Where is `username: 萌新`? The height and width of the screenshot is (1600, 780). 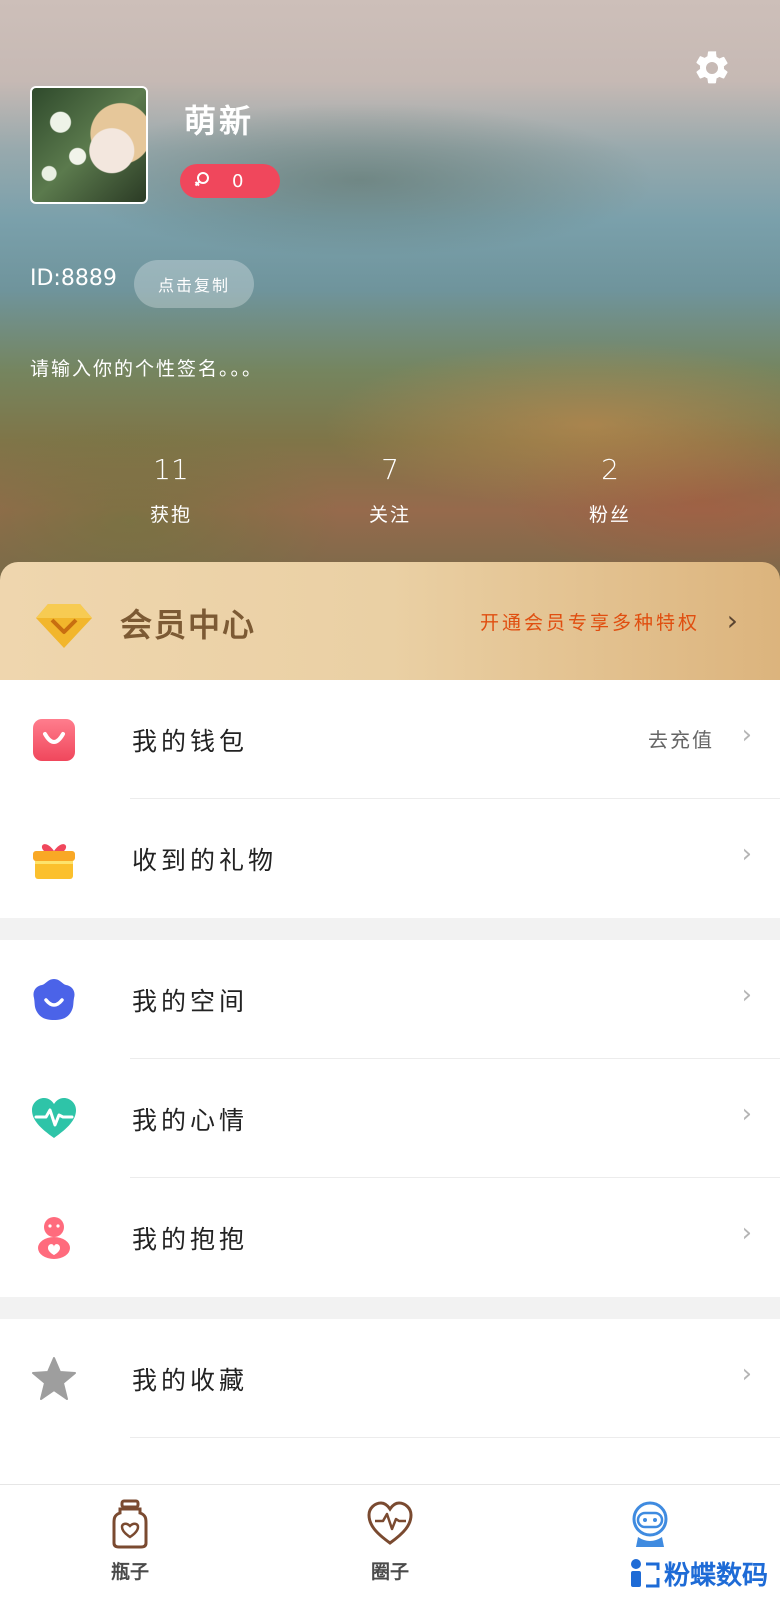
username: 萌新 is located at coordinates (219, 121).